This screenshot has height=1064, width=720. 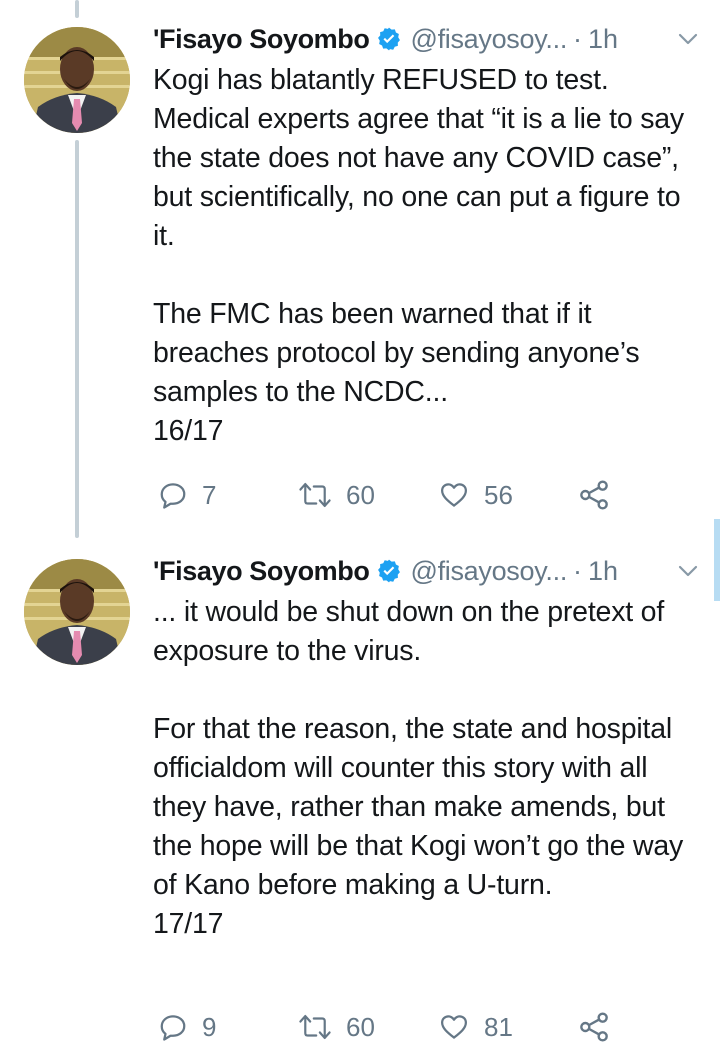 I want to click on like-count: 81, so click(x=498, y=1026).